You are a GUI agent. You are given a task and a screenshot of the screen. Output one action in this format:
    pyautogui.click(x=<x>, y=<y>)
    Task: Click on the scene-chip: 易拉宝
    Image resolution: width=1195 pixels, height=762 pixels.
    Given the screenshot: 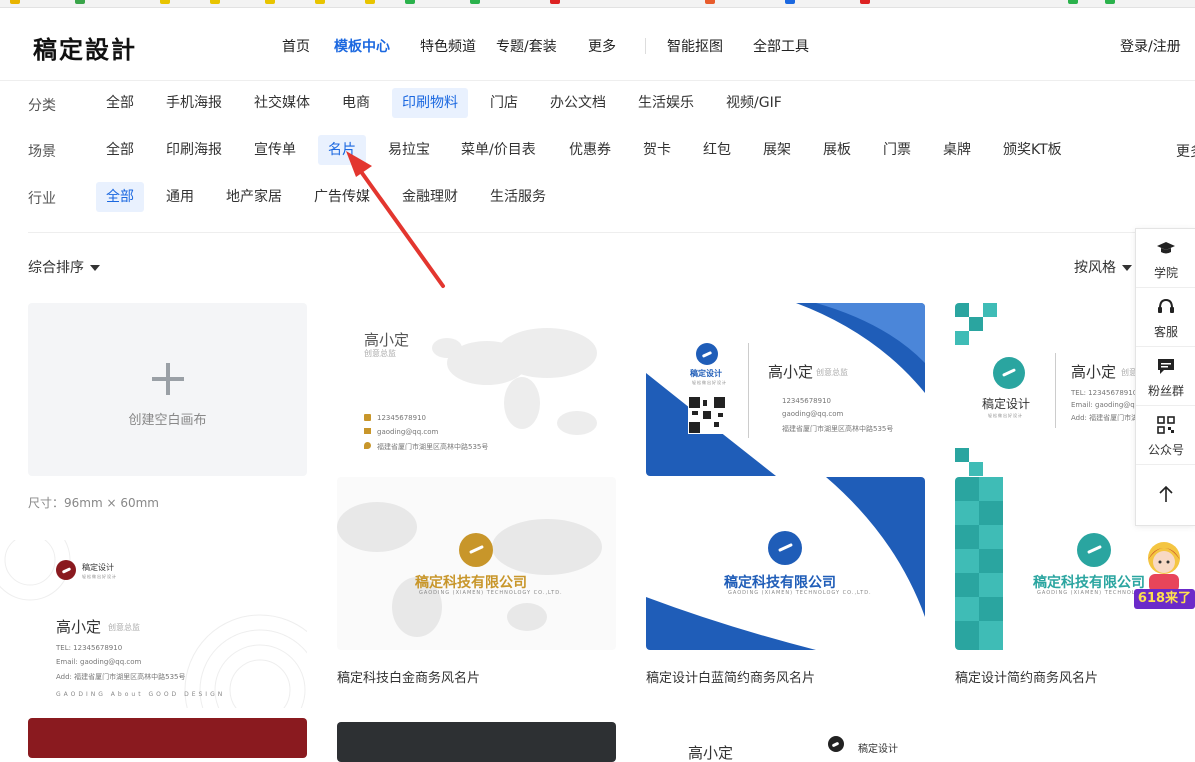 What is the action you would take?
    pyautogui.click(x=409, y=150)
    